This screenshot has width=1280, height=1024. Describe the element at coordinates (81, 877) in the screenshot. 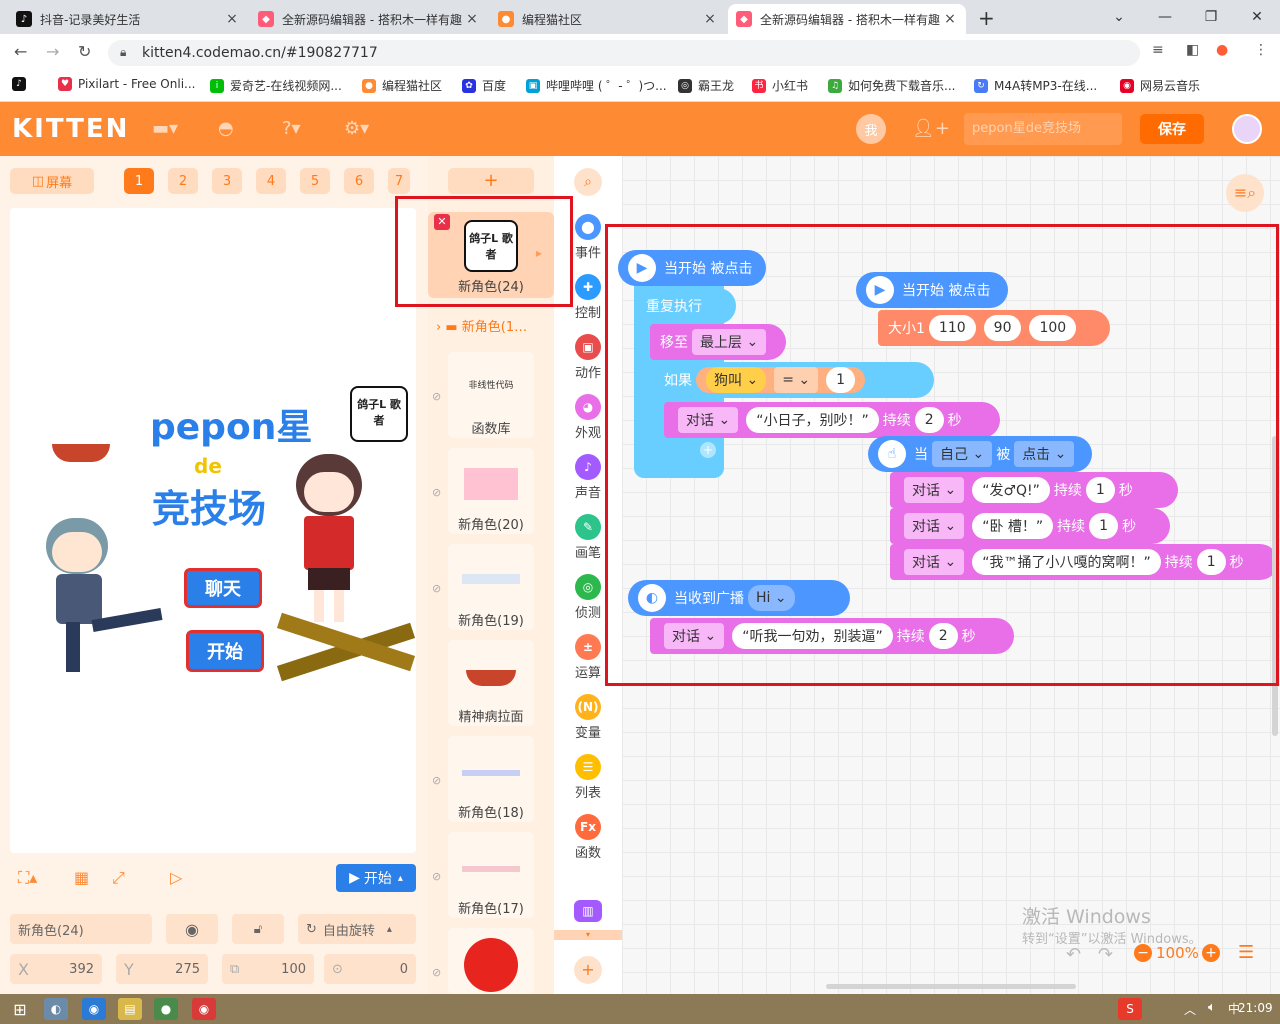

I see `grid-icon: ▦` at that location.